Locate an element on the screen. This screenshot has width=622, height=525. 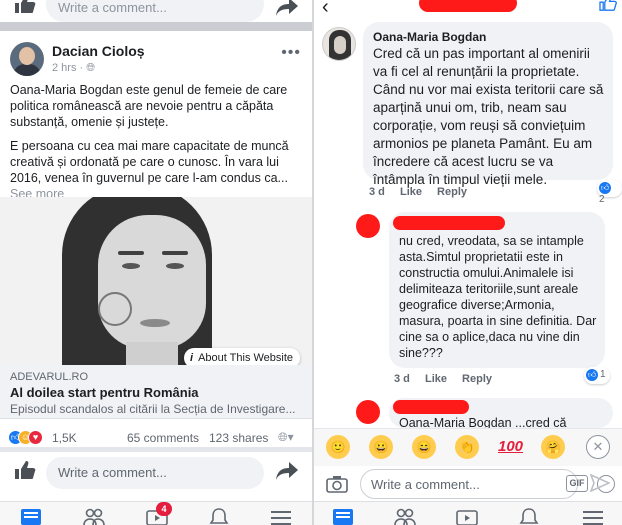
back-arrow-icon: ‹ is located at coordinates (325, 9).